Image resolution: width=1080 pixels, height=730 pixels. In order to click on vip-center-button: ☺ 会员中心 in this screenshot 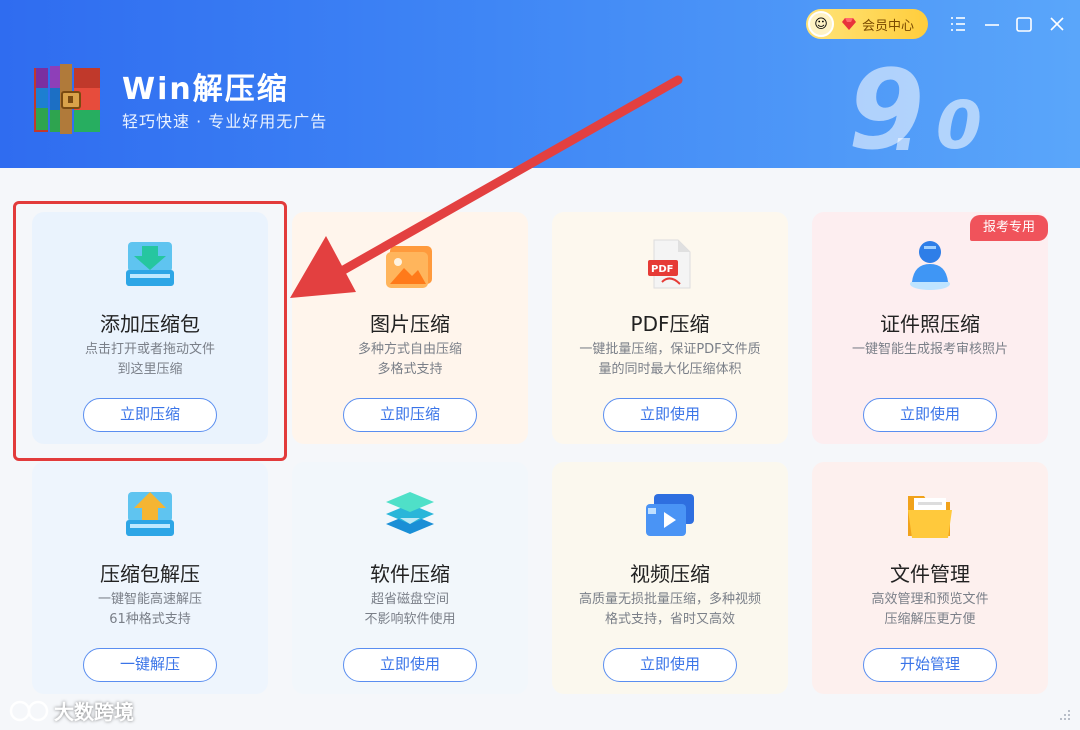, I will do `click(867, 24)`.